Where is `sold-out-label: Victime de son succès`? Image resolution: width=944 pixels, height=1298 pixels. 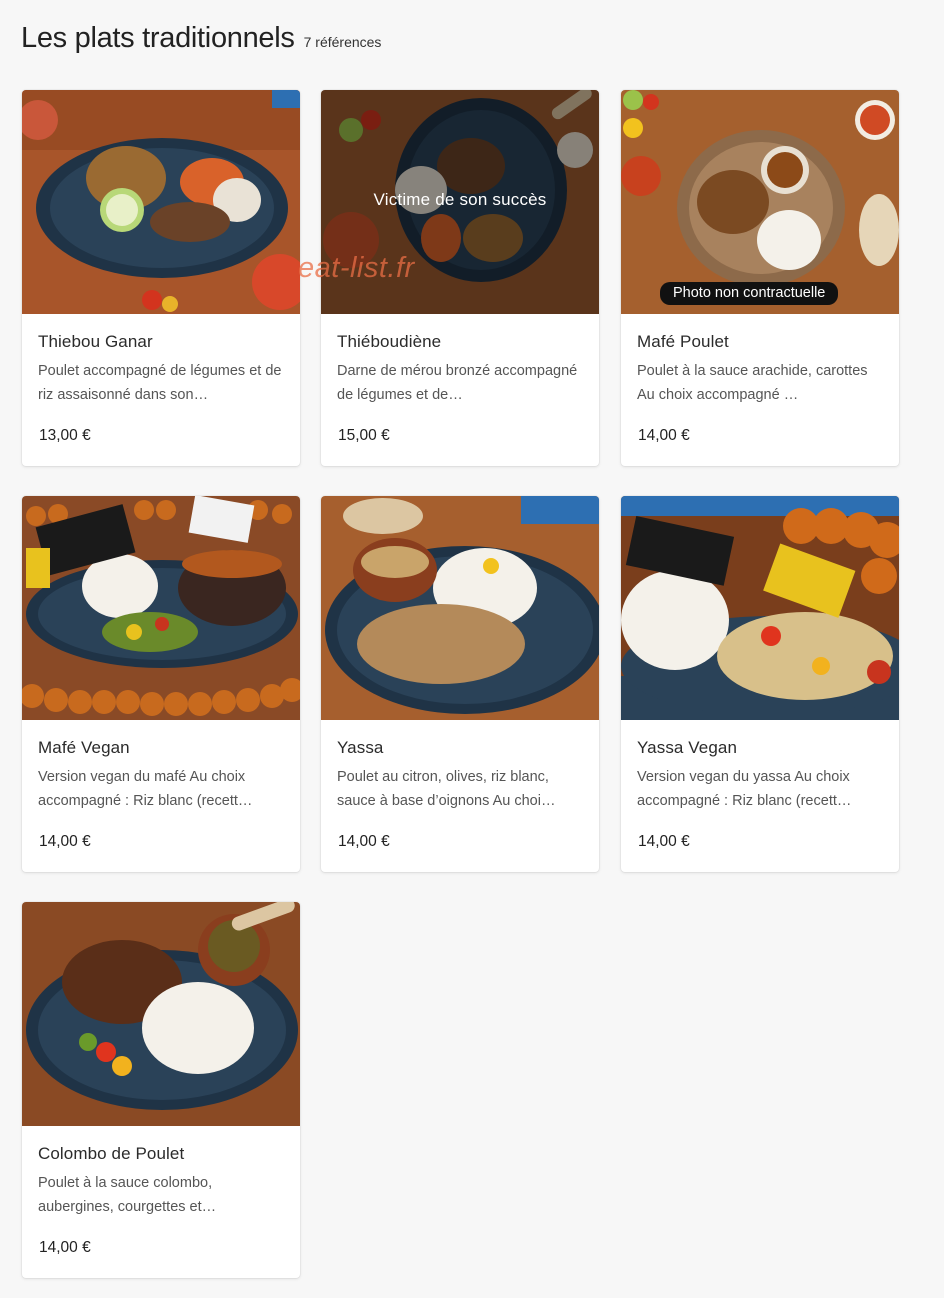
sold-out-label: Victime de son succès is located at coordinates (460, 199).